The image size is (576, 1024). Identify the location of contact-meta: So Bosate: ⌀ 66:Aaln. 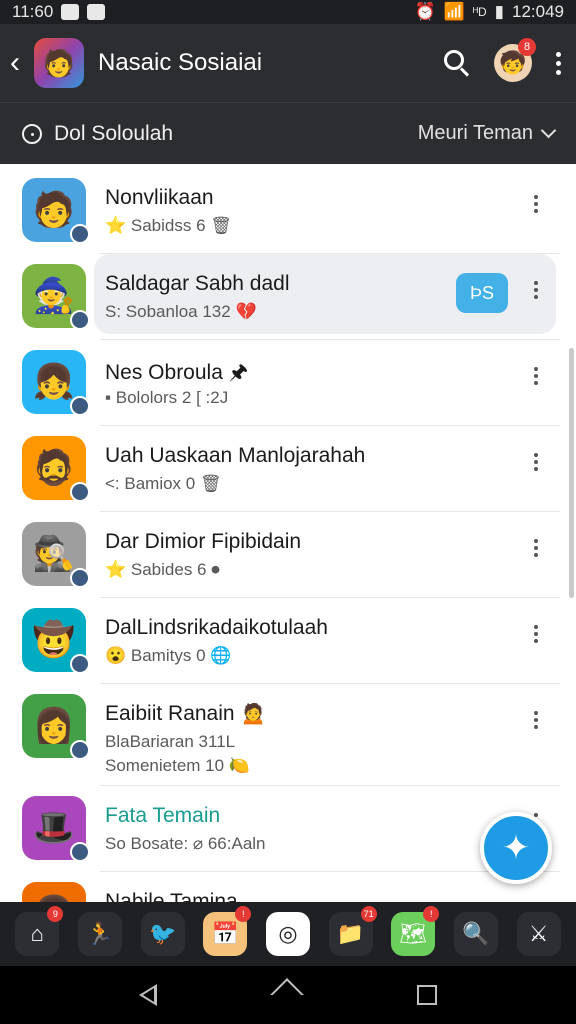
(185, 843).